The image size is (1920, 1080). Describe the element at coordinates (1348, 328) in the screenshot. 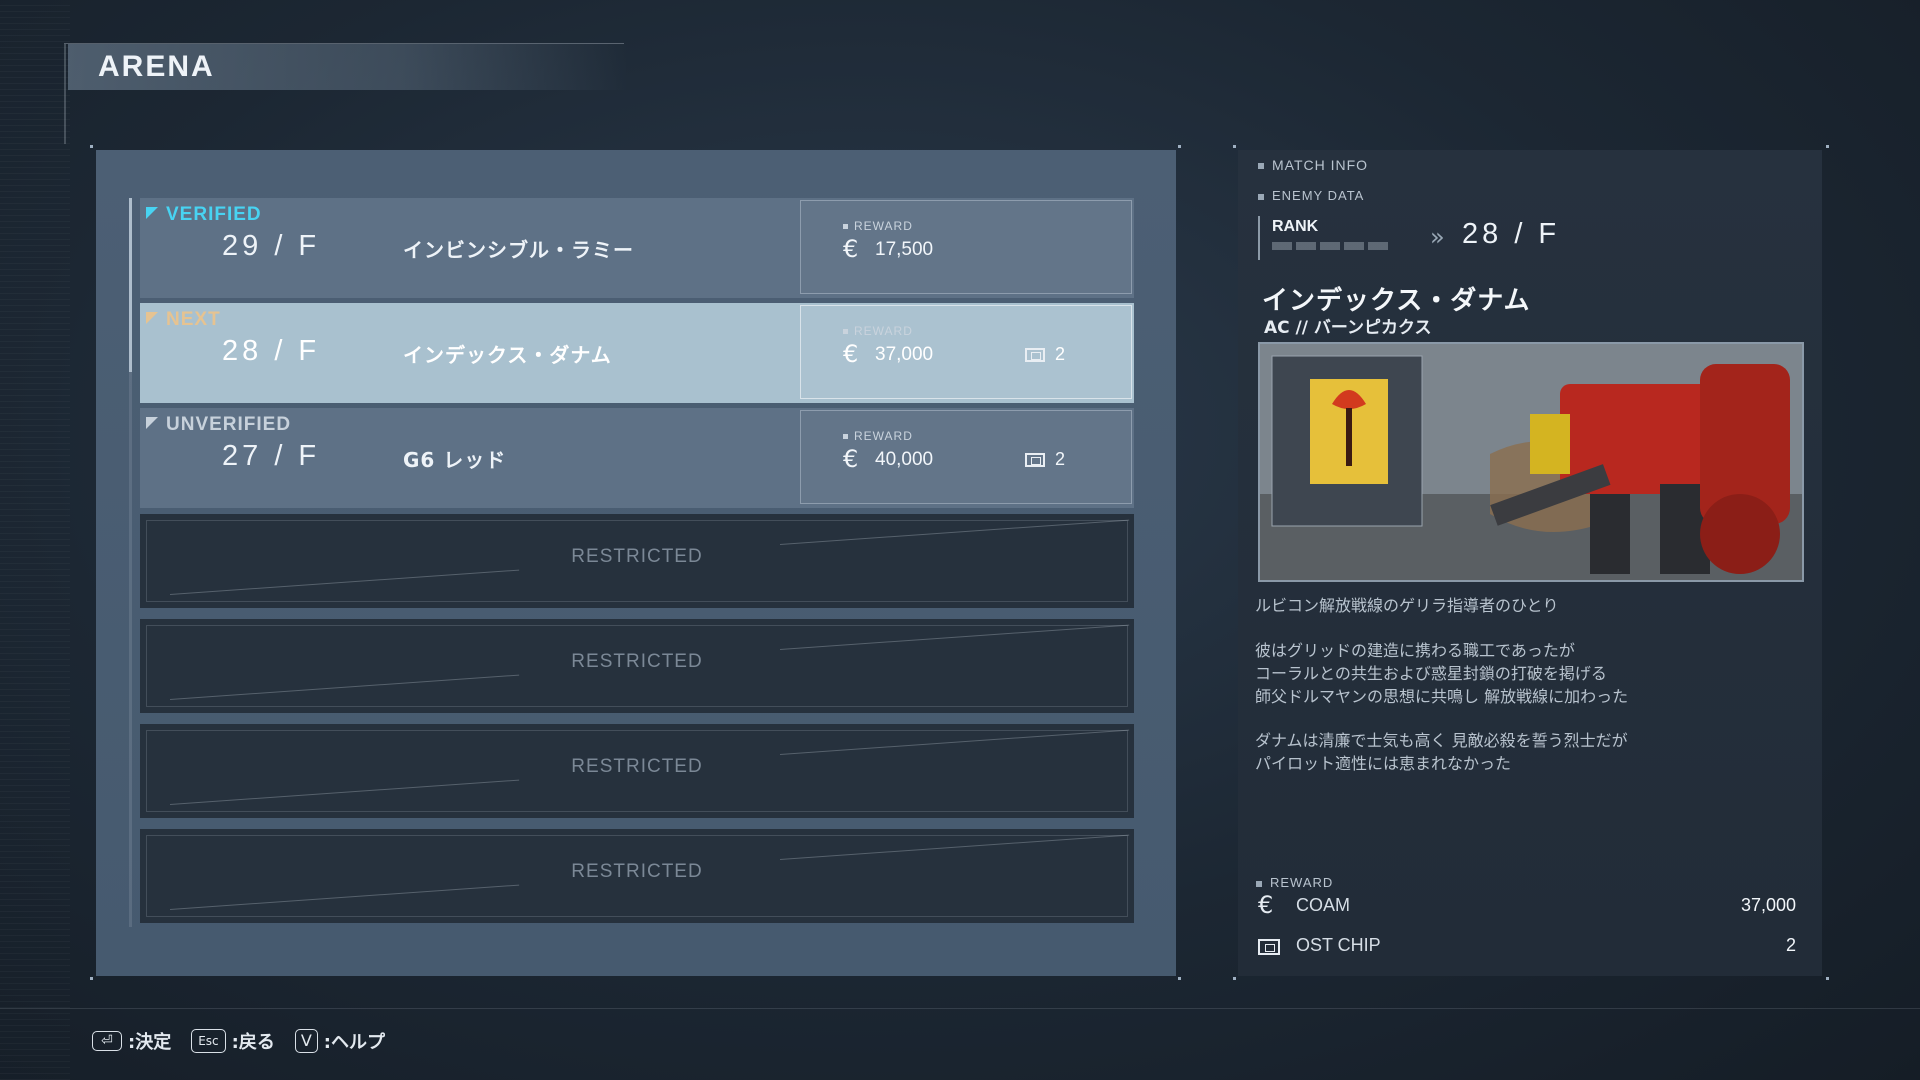

I see `enemy-ac-name: AC // バーンピカクス` at that location.